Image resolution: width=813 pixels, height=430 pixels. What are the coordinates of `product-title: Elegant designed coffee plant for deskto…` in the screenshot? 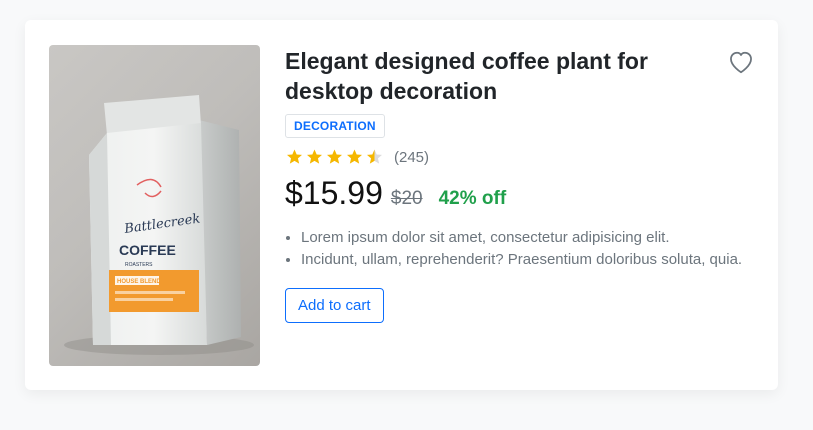 It's located at (495, 76).